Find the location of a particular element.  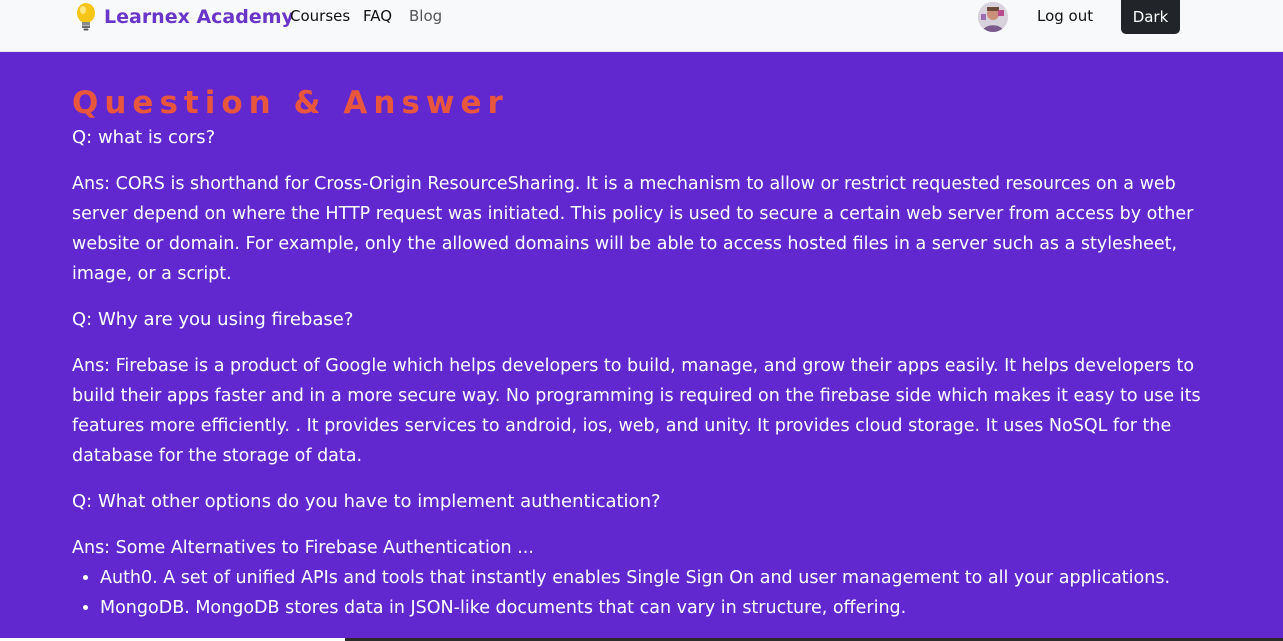

brand-link: Learnex Academy is located at coordinates (184, 17).